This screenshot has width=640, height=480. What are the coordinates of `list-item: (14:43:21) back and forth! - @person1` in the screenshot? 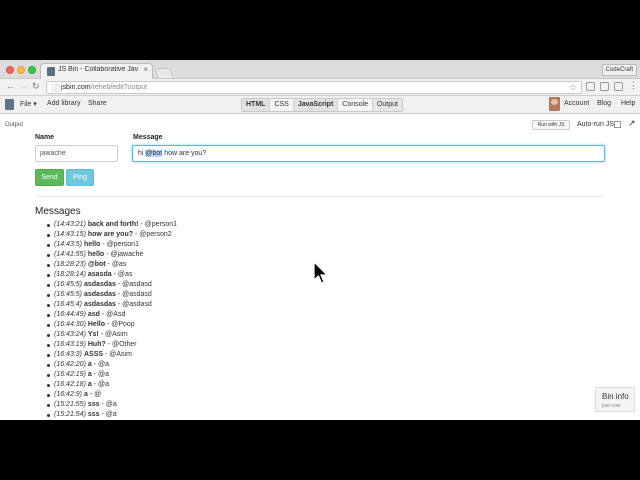 It's located at (112, 225).